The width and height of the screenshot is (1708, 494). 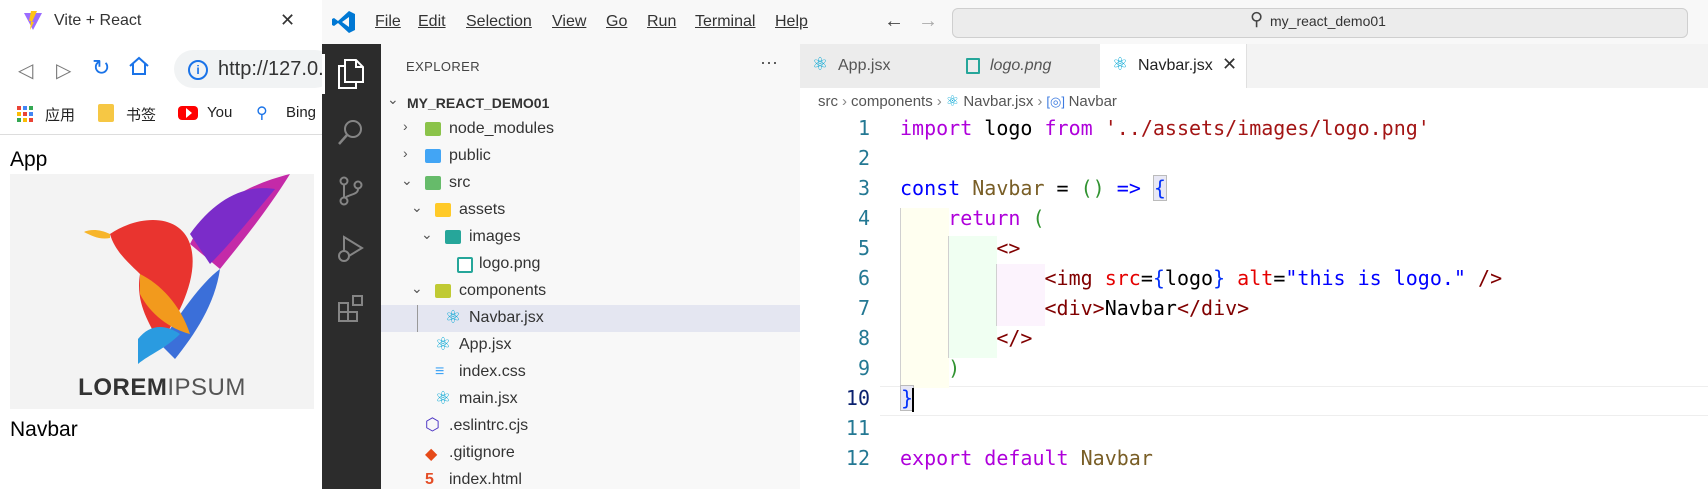 What do you see at coordinates (352, 309) in the screenshot?
I see `extensions-icon` at bounding box center [352, 309].